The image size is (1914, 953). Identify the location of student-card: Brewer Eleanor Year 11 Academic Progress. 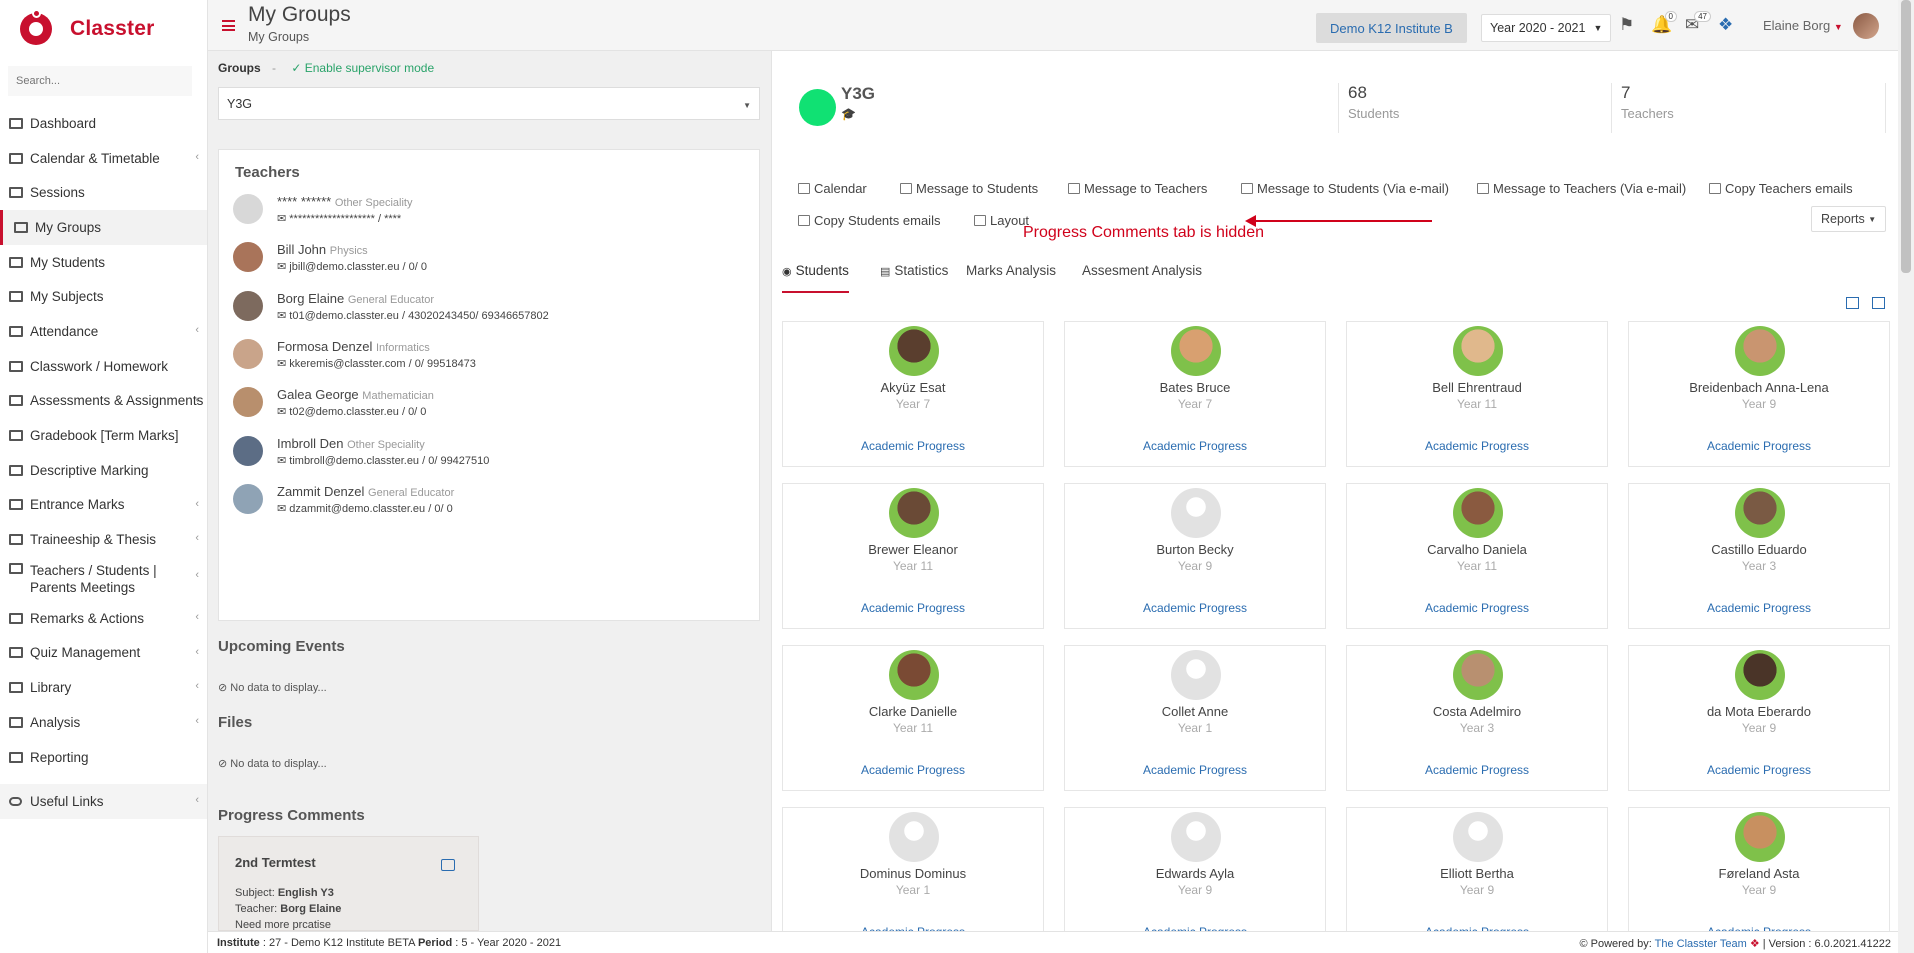
(913, 556).